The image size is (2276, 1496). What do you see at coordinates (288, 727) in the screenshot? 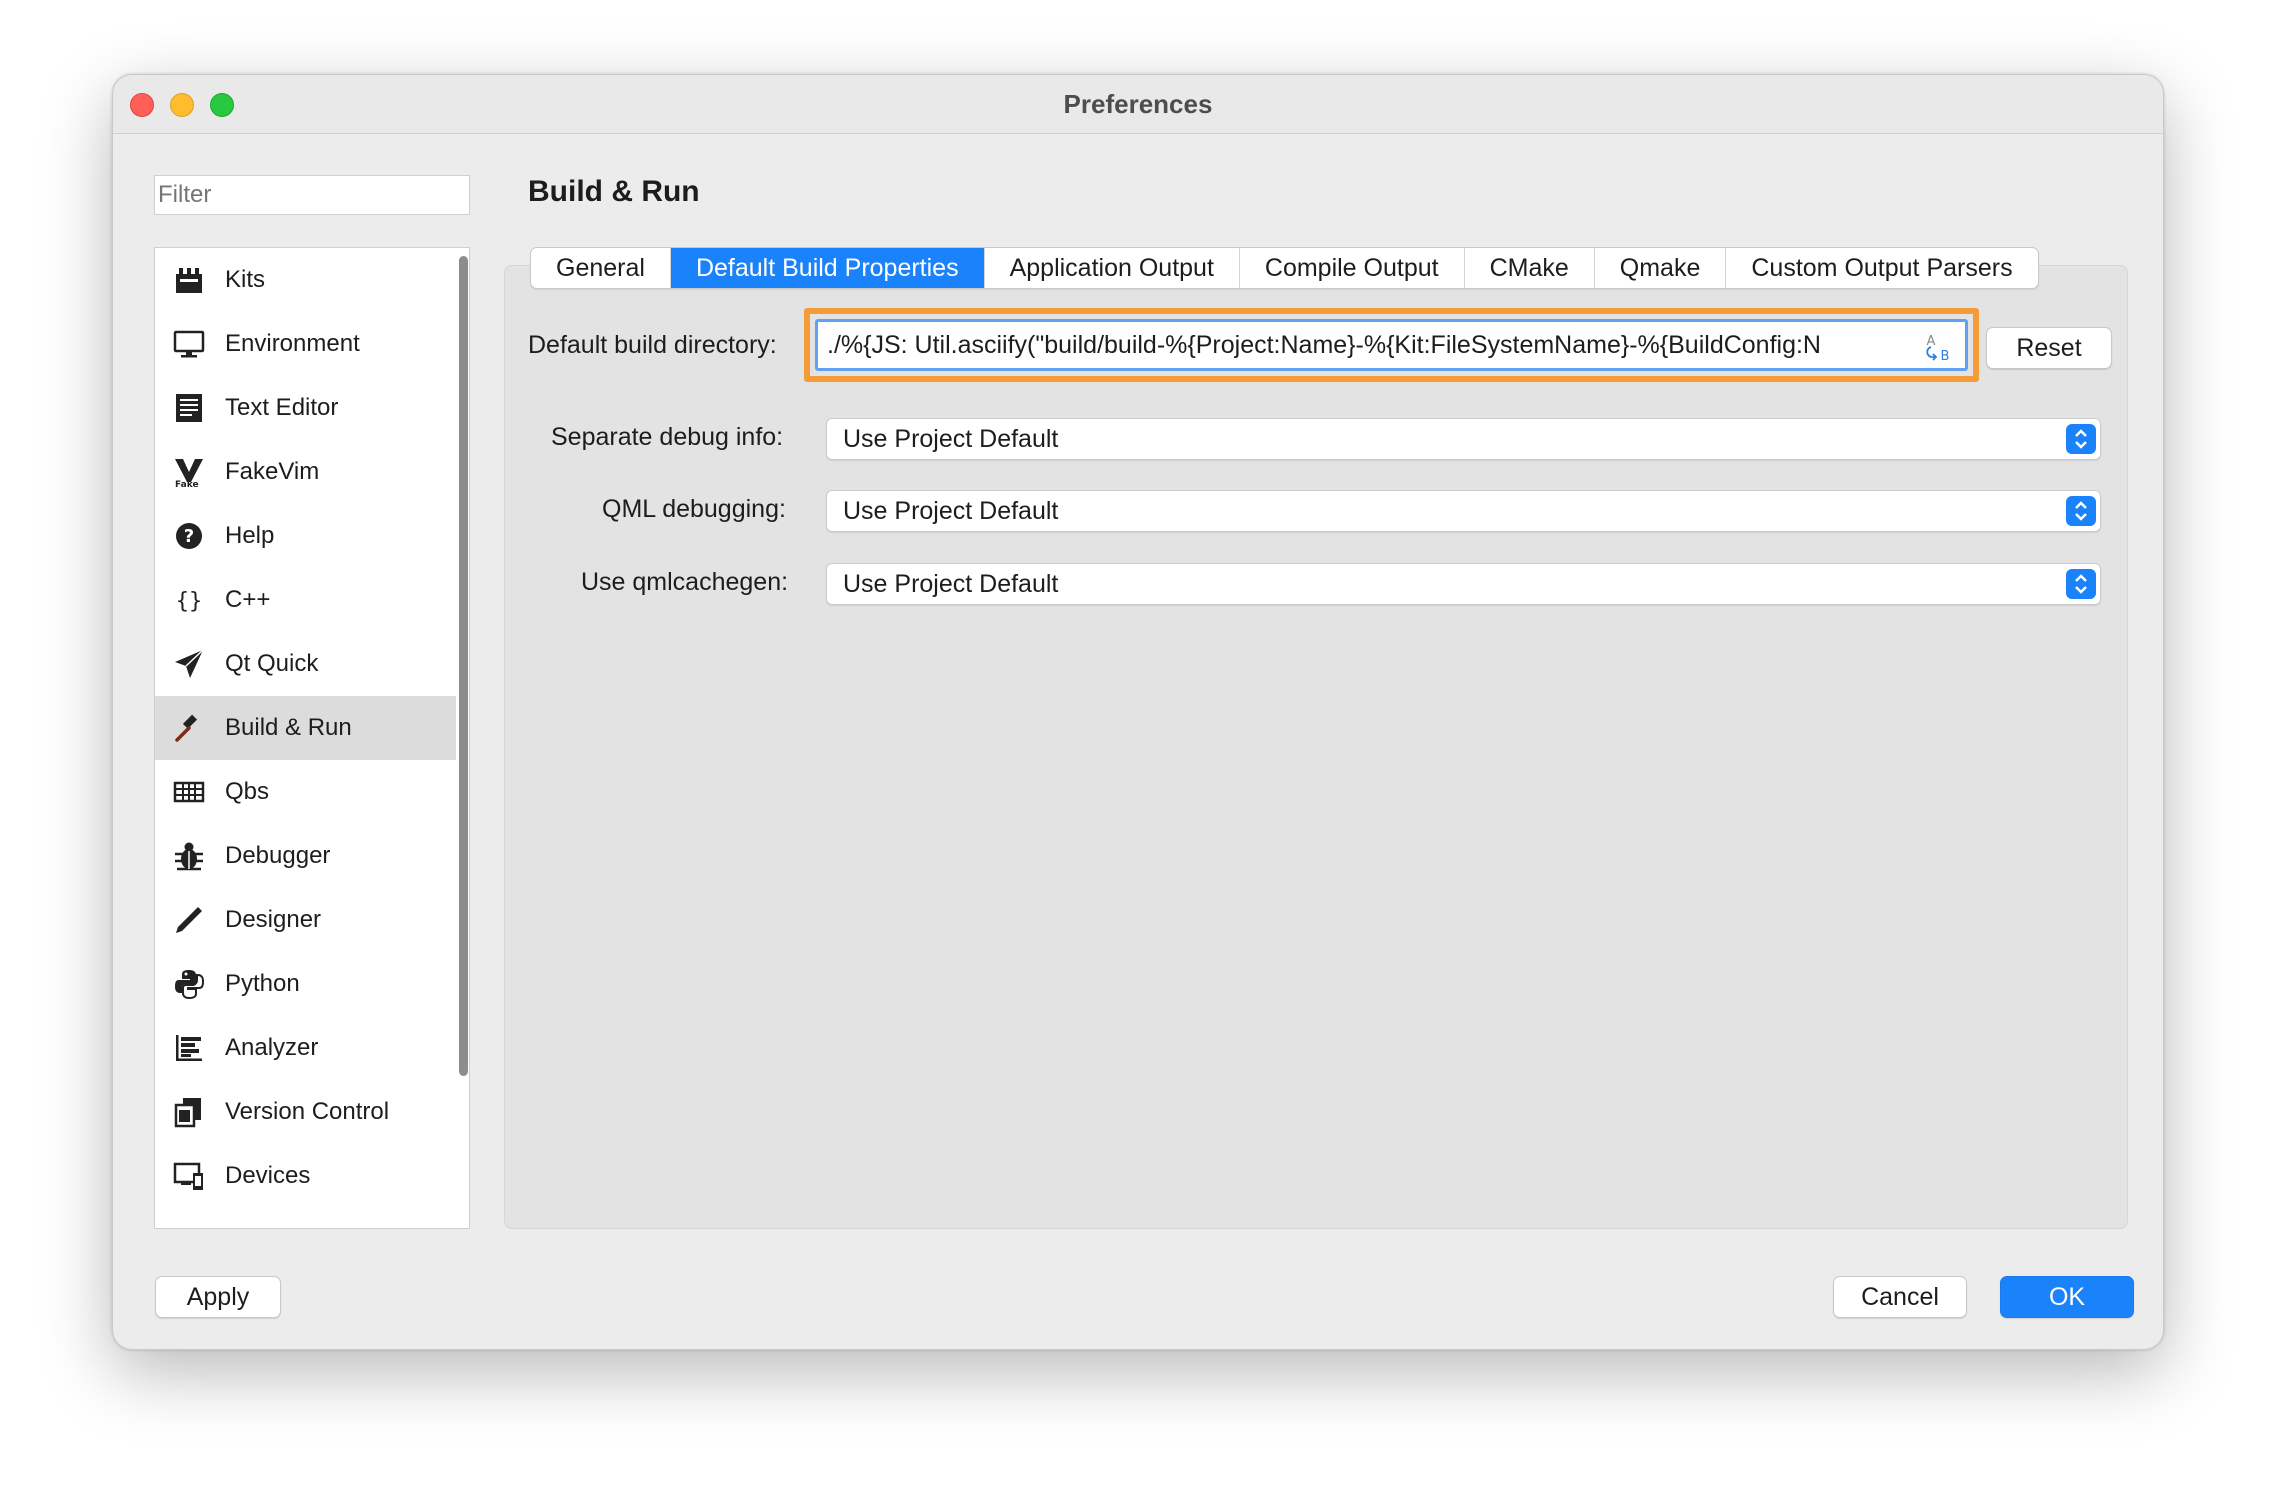
I see `sidebar-item-label: Build & Run` at bounding box center [288, 727].